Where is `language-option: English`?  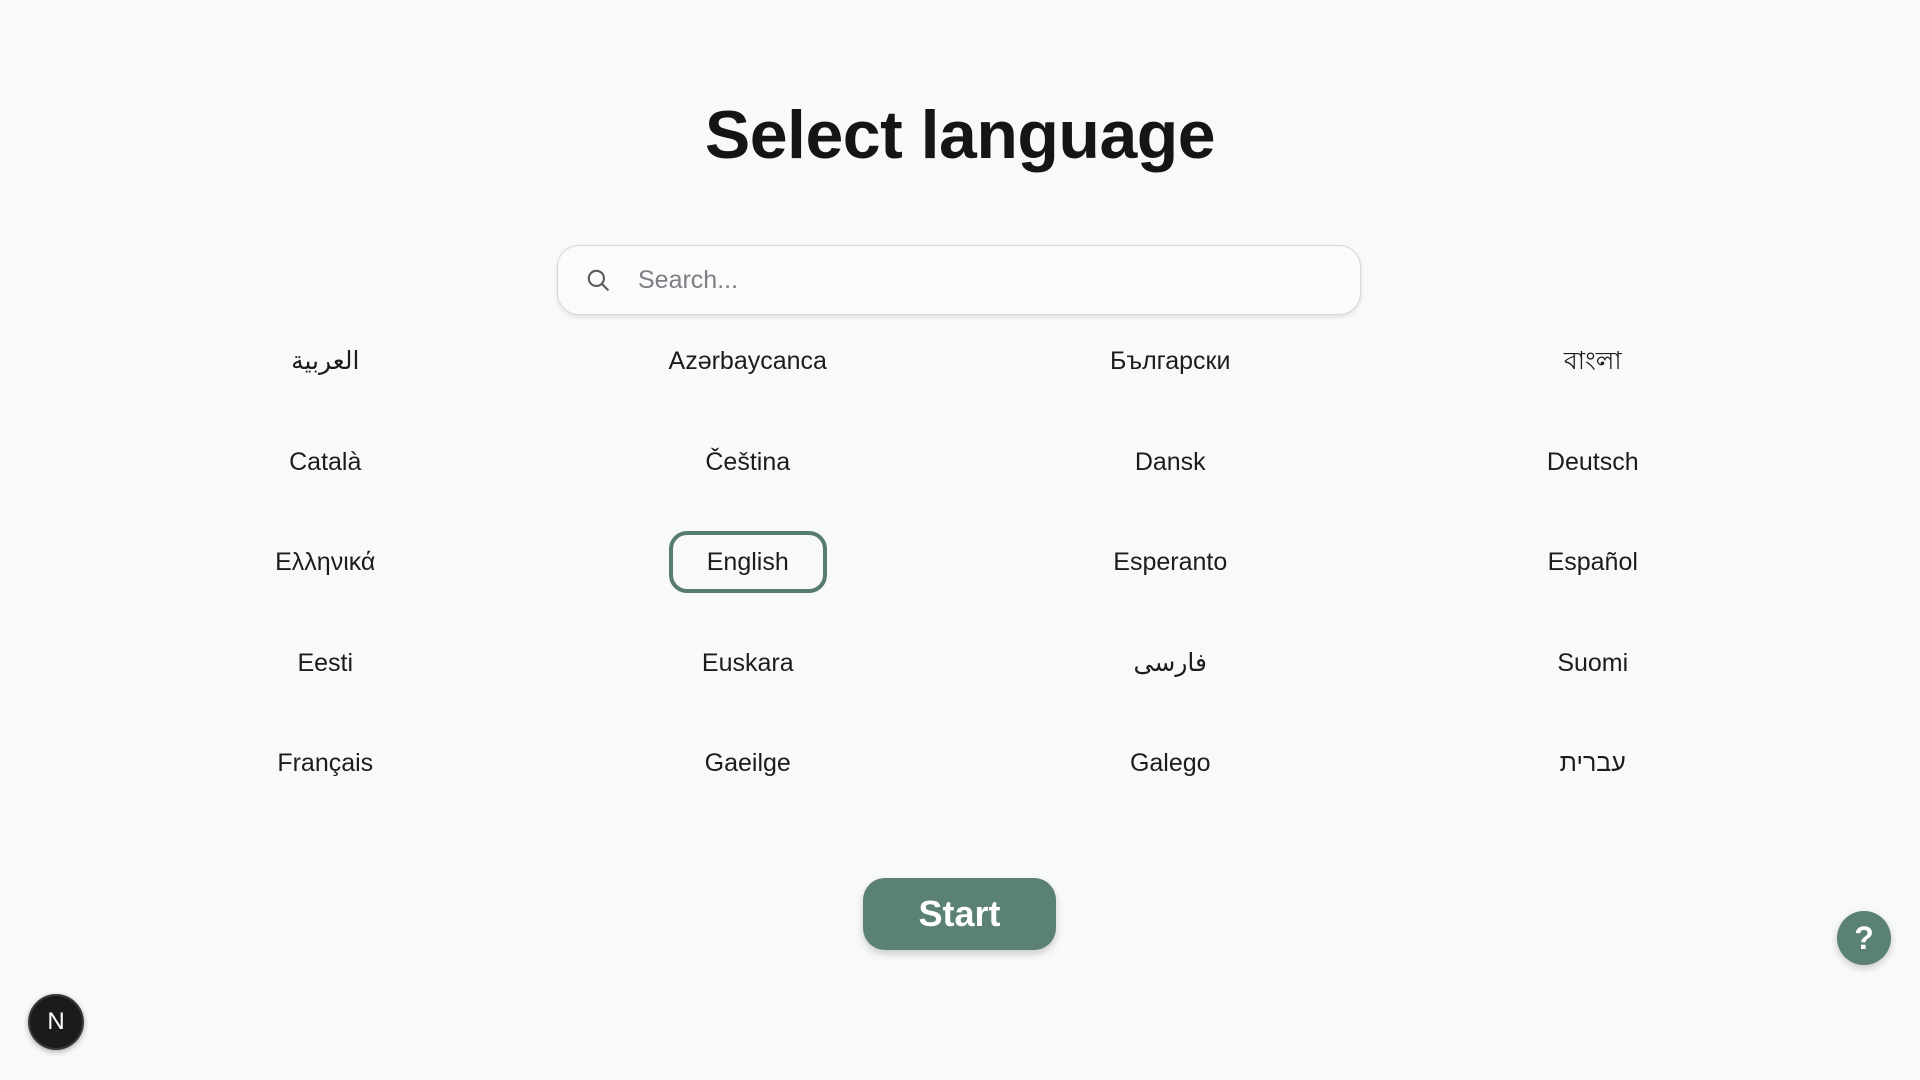
language-option: English is located at coordinates (747, 562).